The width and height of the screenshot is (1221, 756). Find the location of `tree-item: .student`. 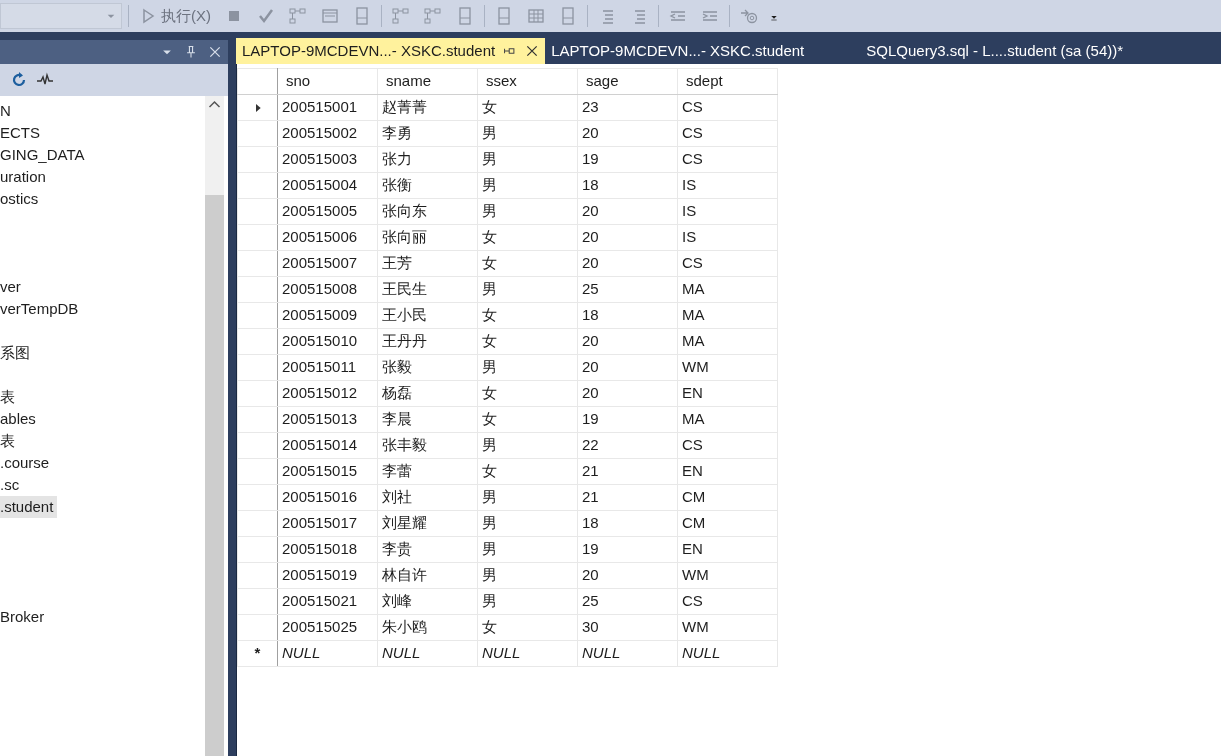

tree-item: .student is located at coordinates (29, 507).